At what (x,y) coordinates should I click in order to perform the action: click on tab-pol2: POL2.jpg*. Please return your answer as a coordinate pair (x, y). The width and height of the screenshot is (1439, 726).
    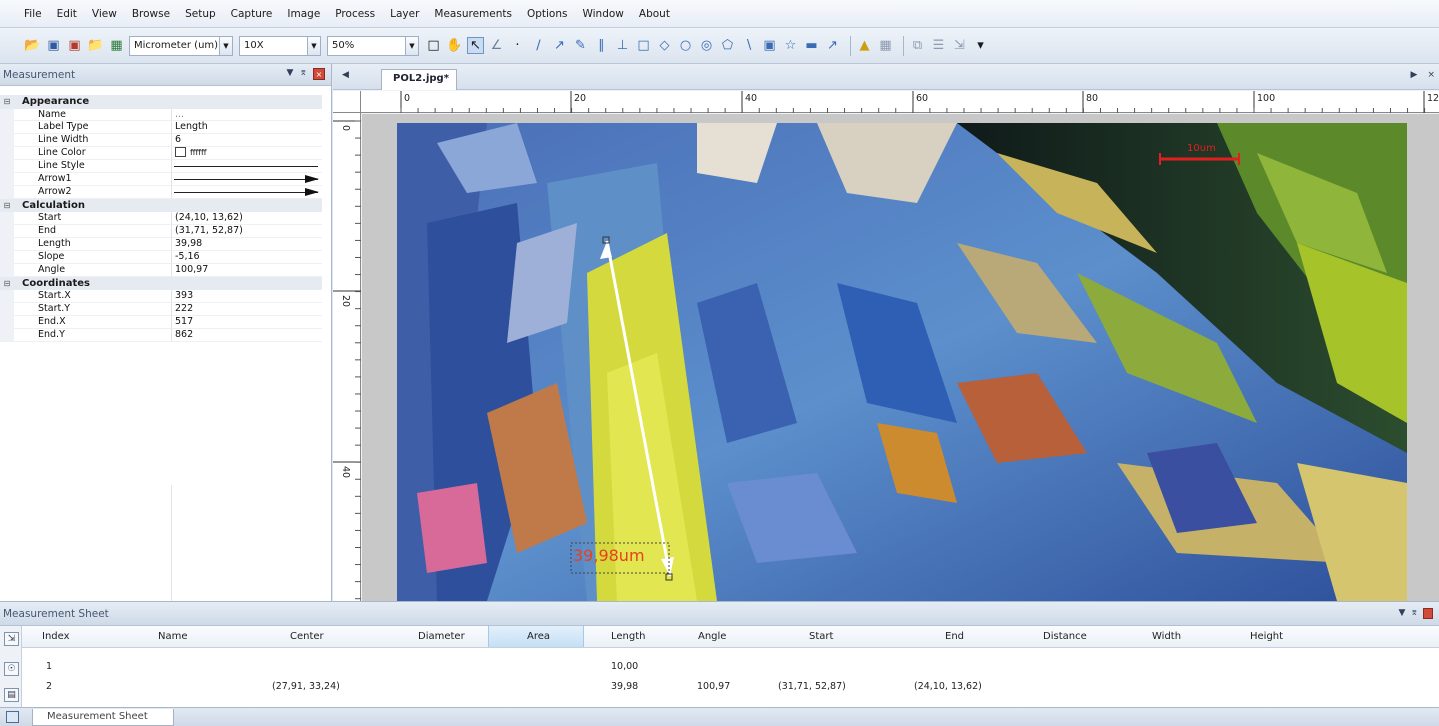
    Looking at the image, I should click on (419, 79).